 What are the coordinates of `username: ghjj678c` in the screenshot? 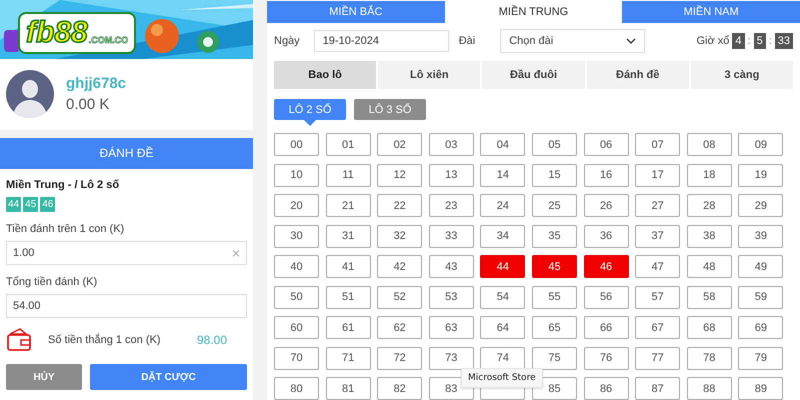 It's located at (96, 83).